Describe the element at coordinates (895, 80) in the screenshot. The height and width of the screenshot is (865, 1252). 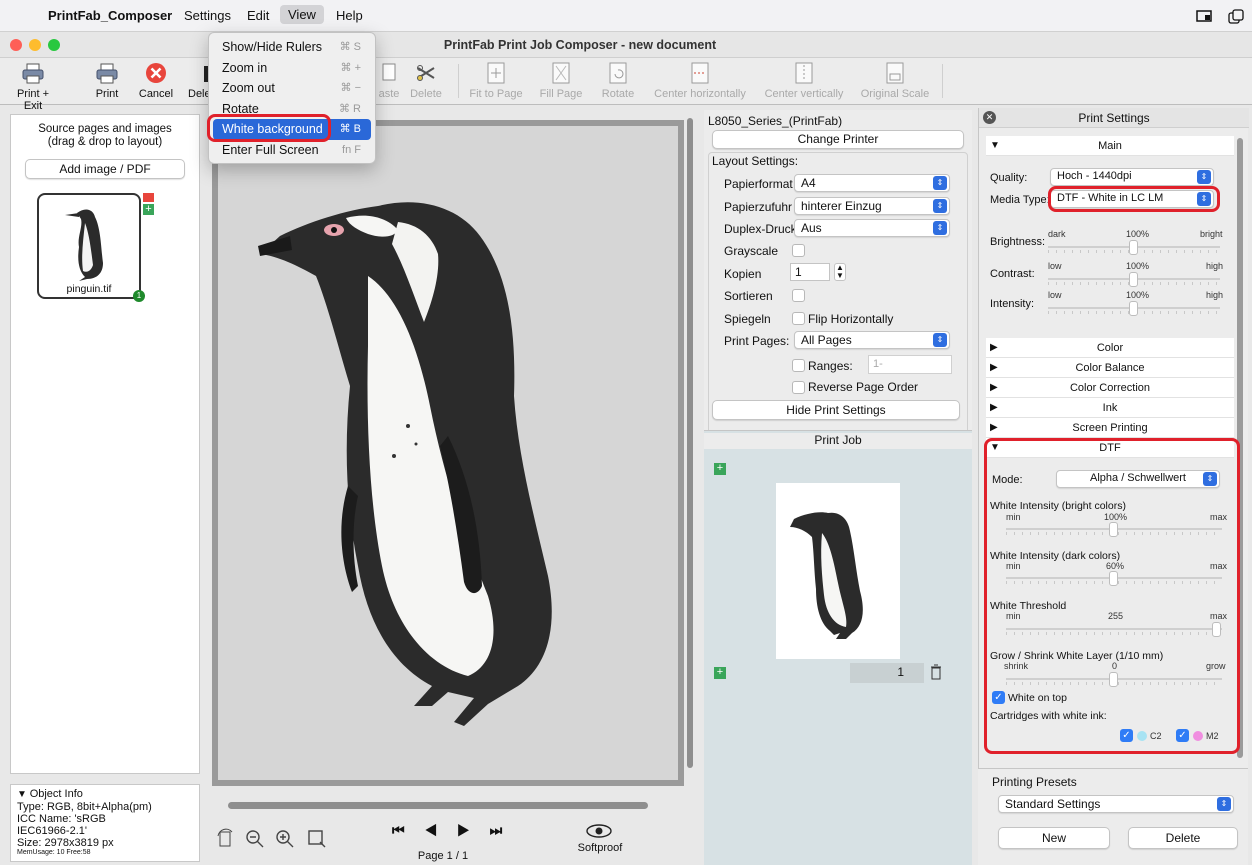
I see `original-scale-button: Original Scale` at that location.